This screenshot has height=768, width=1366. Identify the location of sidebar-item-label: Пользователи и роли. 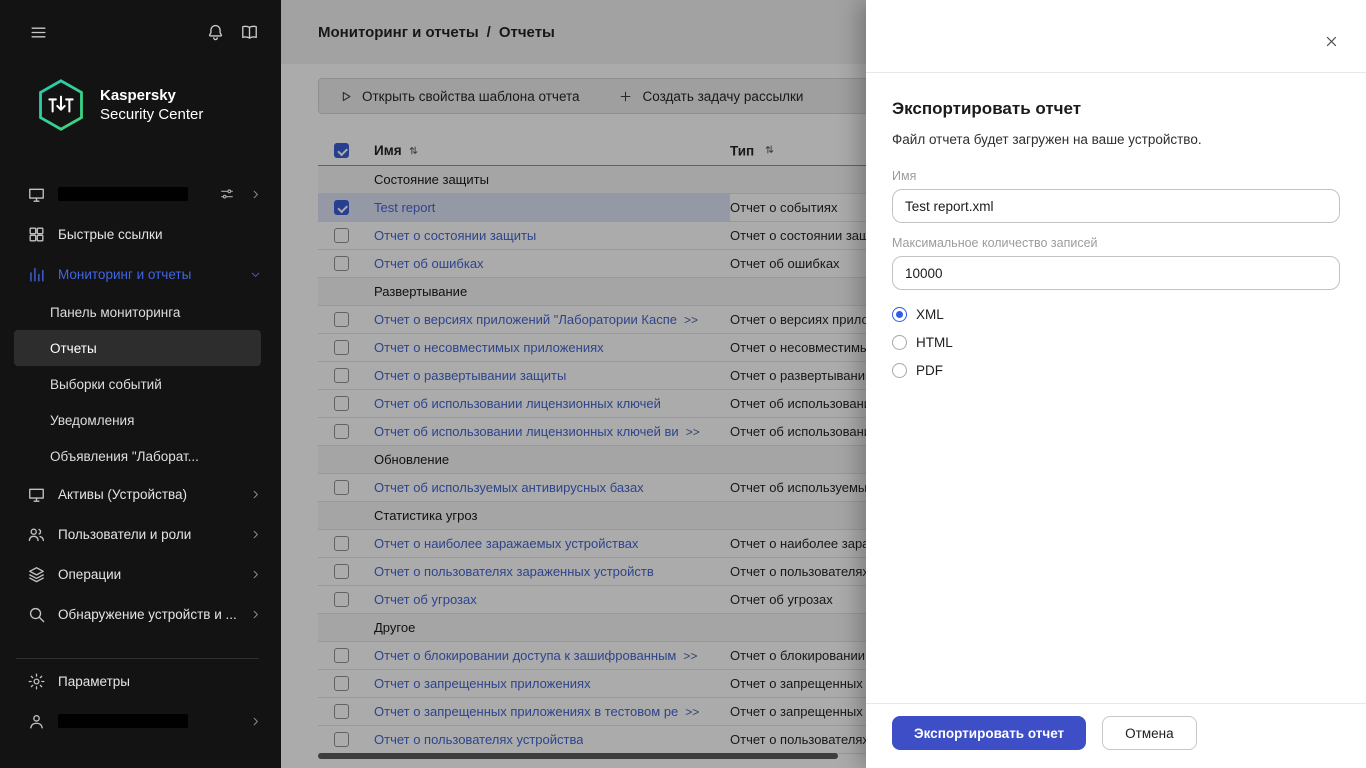
(125, 534).